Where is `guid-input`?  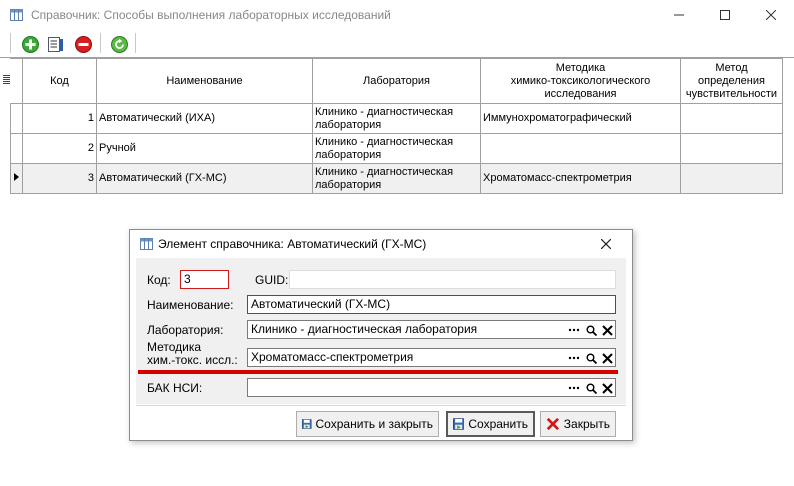
guid-input is located at coordinates (452, 279).